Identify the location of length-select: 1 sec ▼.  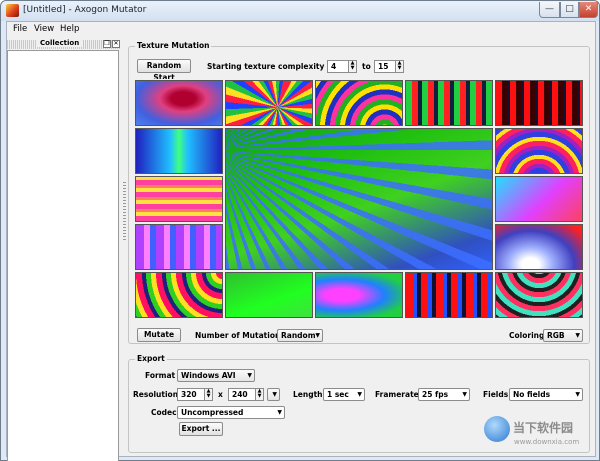
(344, 394).